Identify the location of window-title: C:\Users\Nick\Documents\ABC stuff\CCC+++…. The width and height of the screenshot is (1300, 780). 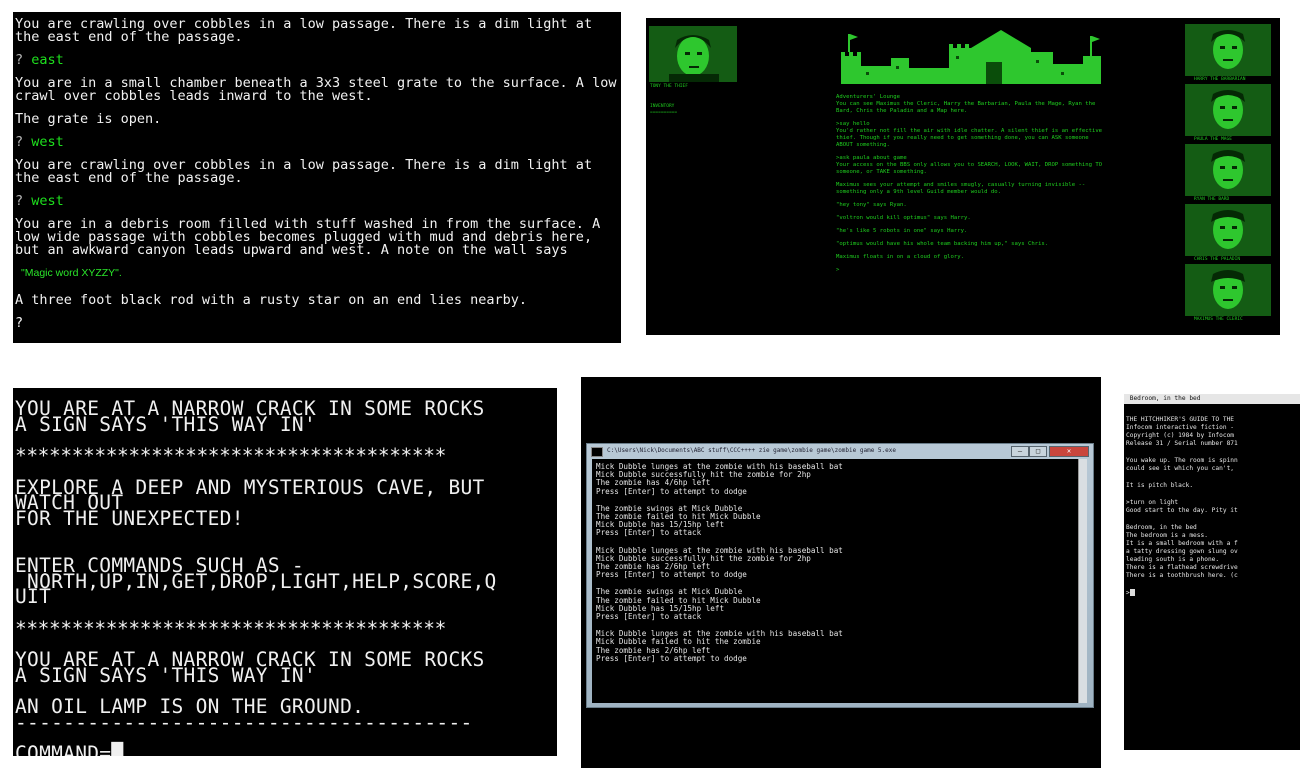
(751, 450).